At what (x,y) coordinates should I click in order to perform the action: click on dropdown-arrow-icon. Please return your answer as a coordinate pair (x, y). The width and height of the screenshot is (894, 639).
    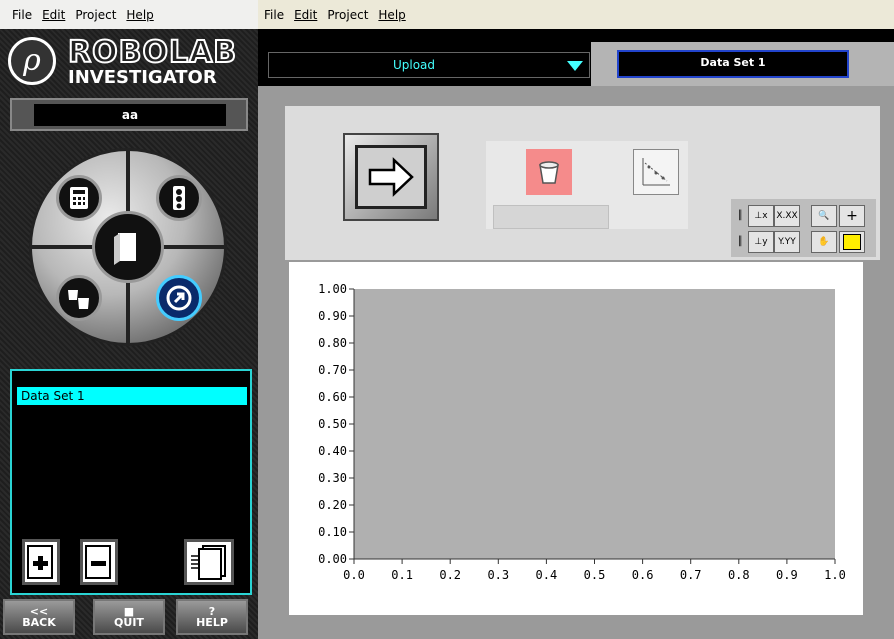
    Looking at the image, I should click on (575, 65).